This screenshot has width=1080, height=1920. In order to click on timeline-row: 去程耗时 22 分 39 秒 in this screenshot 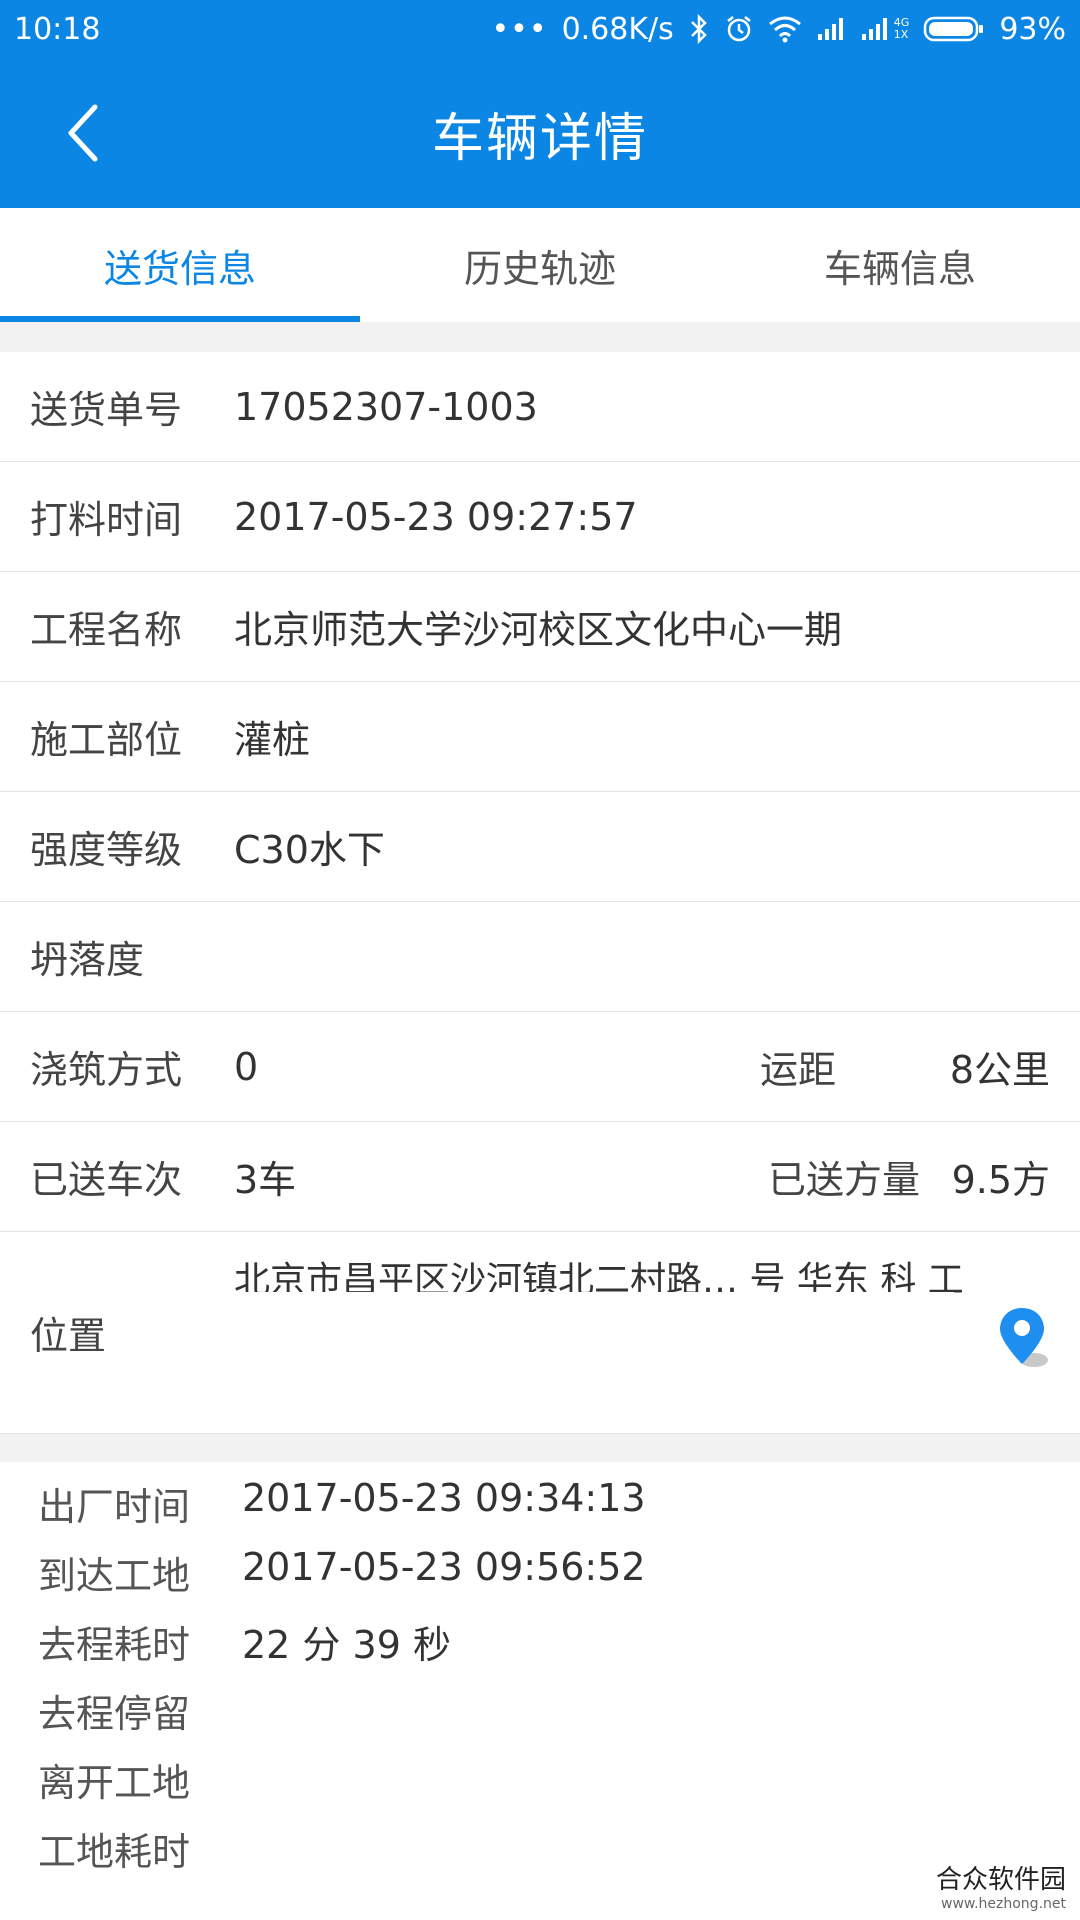, I will do `click(540, 1634)`.